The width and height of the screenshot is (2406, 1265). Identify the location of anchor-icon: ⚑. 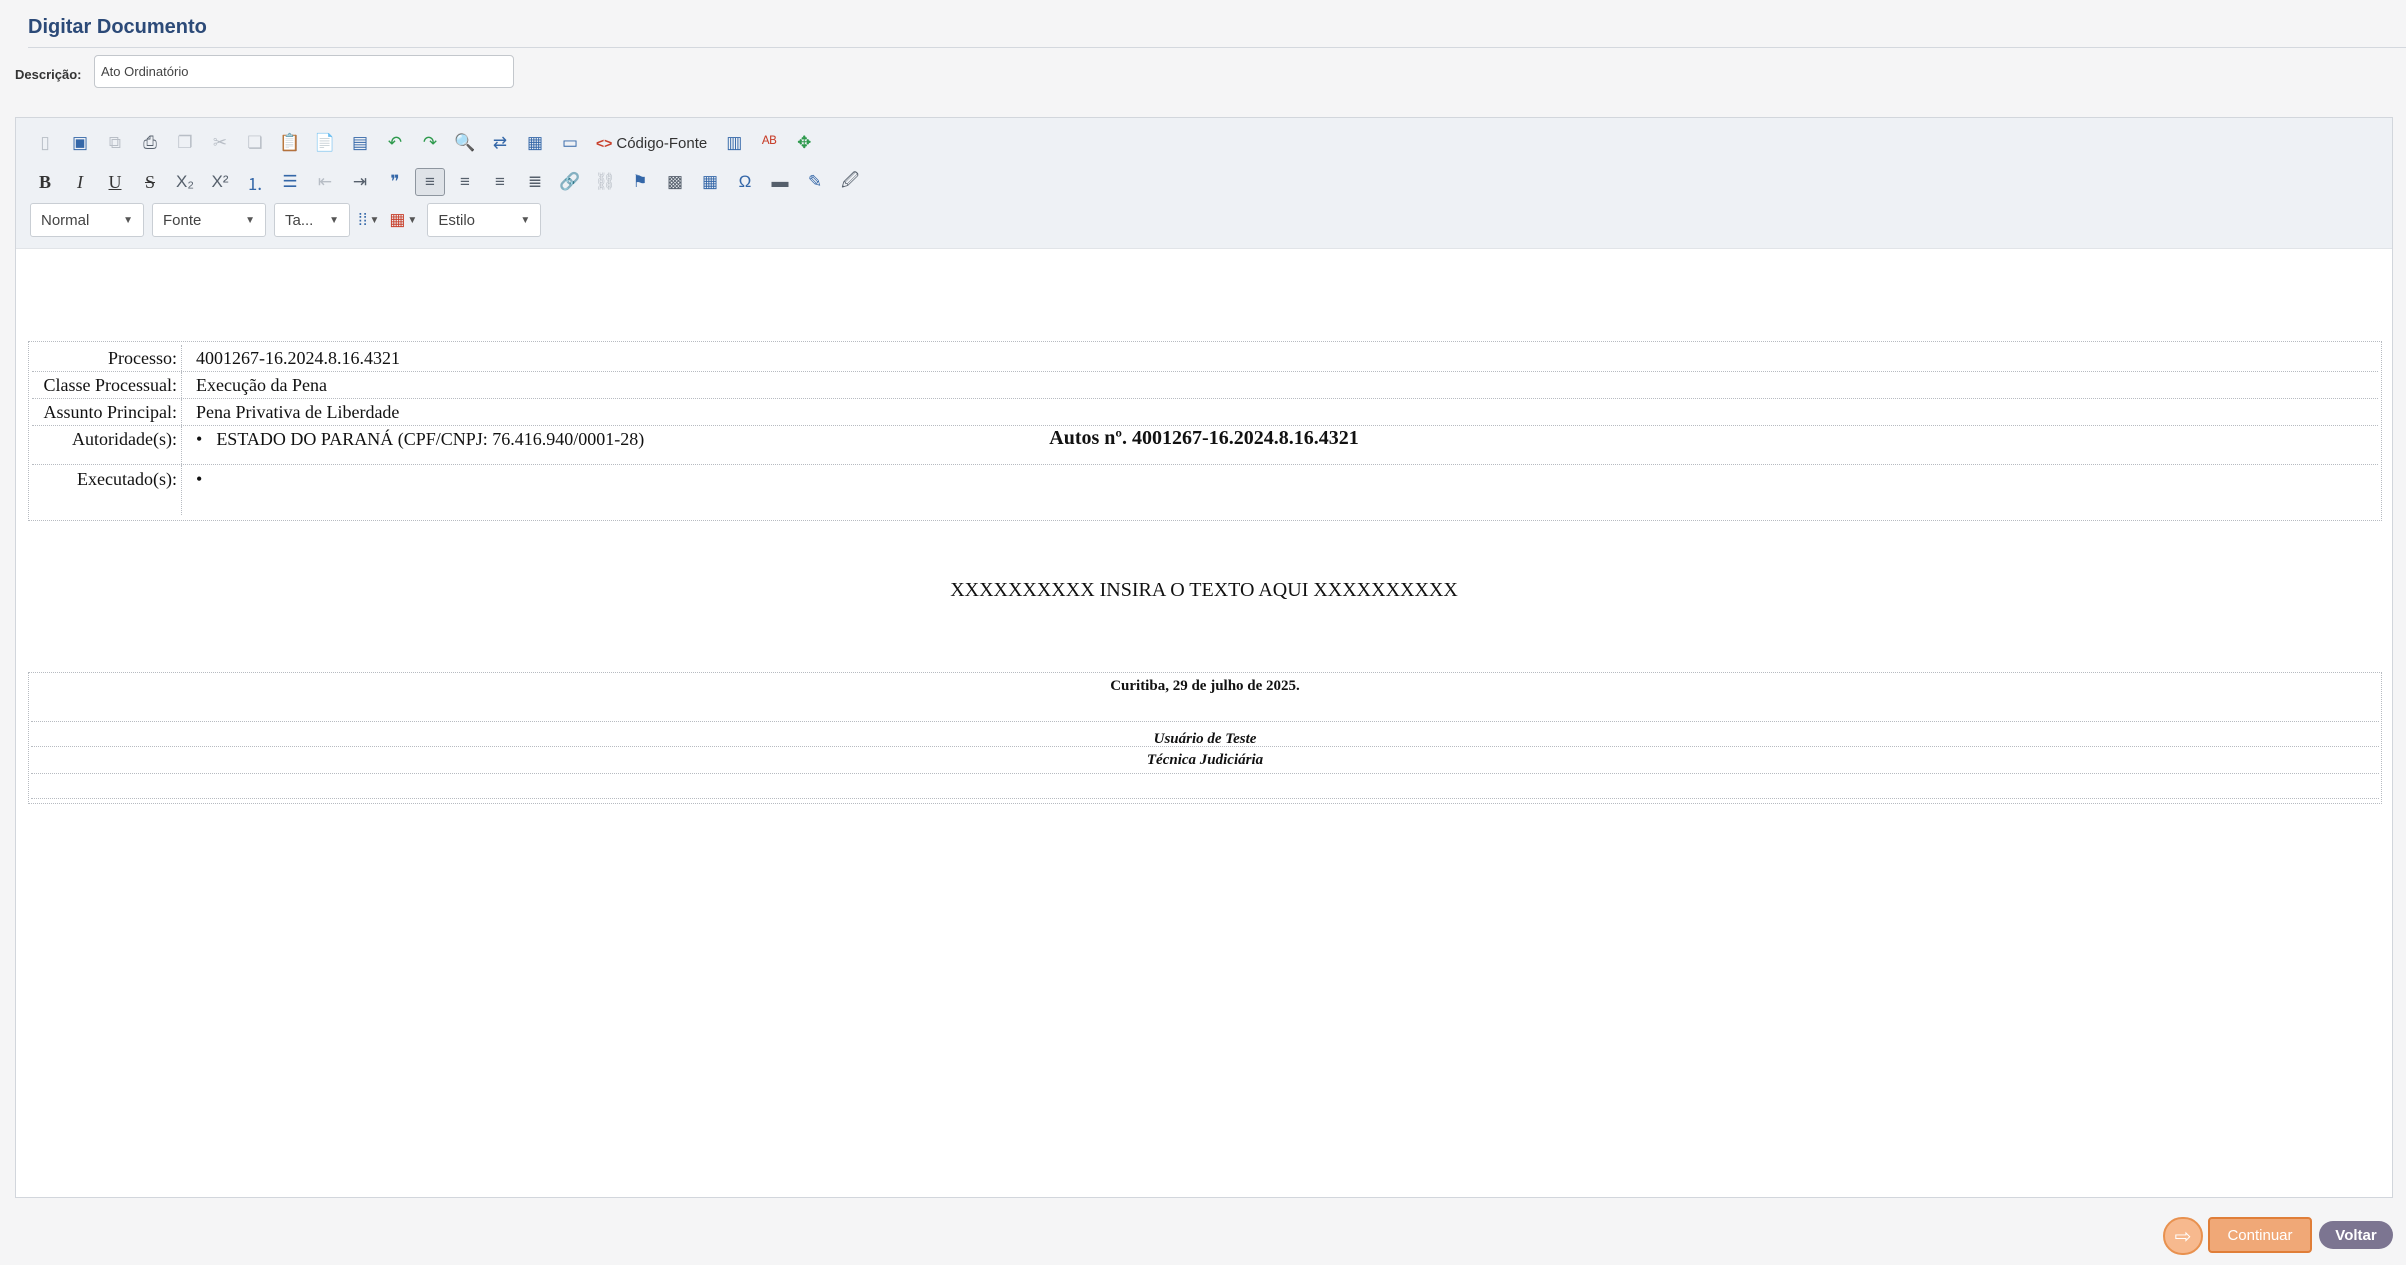
(640, 182).